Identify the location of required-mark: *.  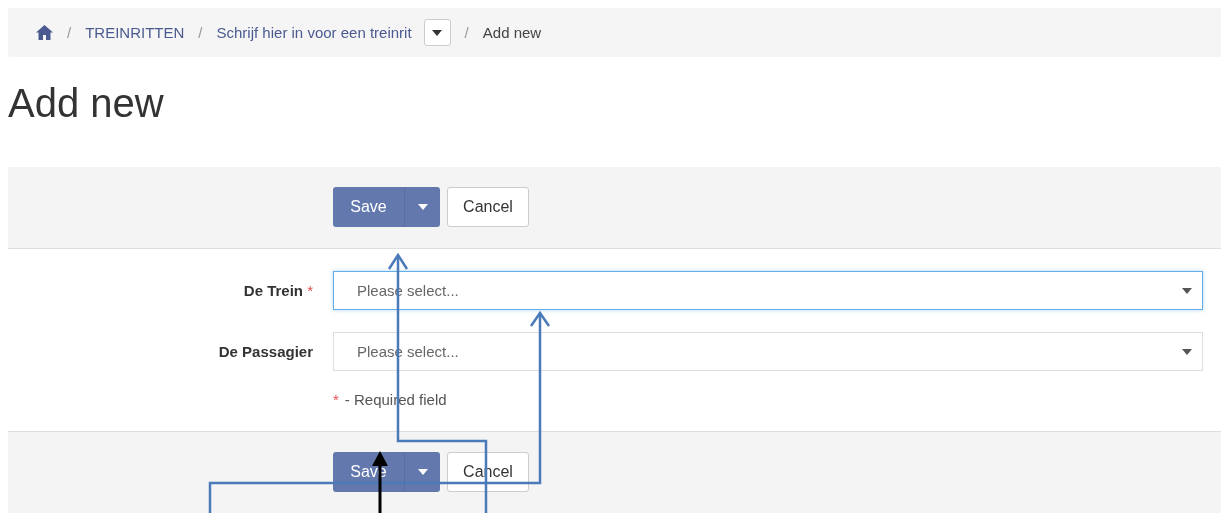
(336, 399).